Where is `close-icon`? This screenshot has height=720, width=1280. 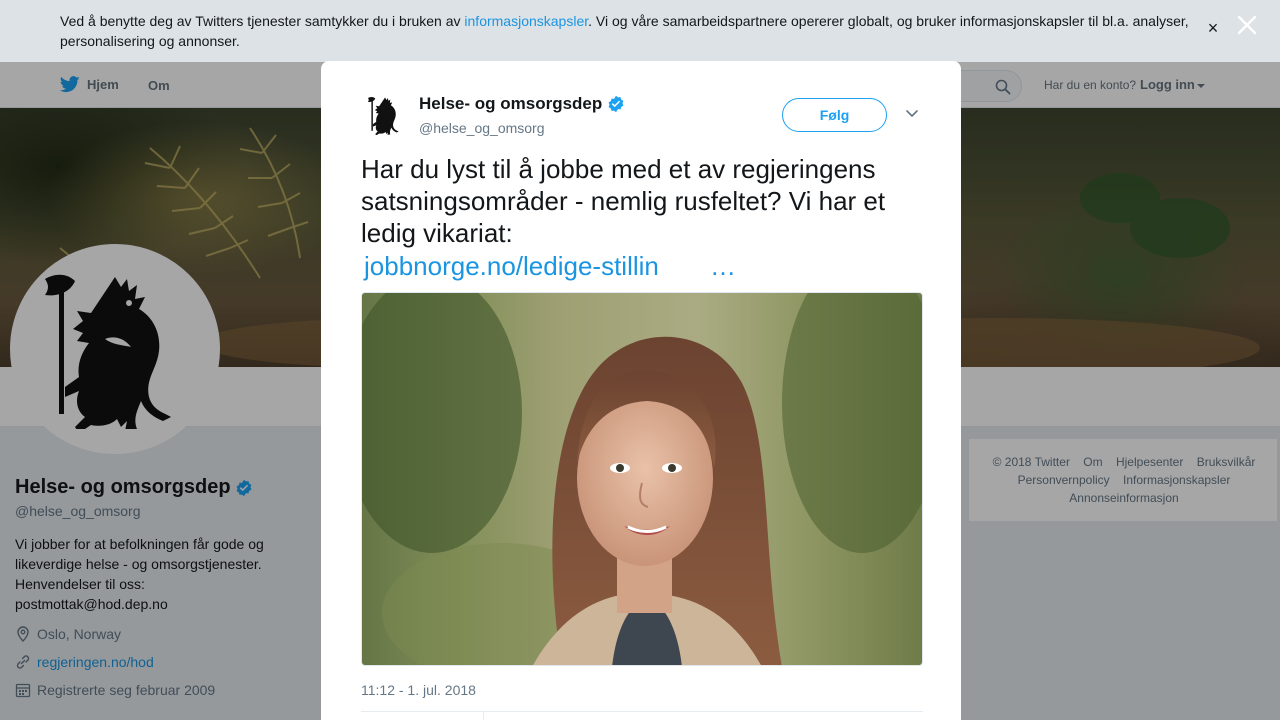 close-icon is located at coordinates (1247, 25).